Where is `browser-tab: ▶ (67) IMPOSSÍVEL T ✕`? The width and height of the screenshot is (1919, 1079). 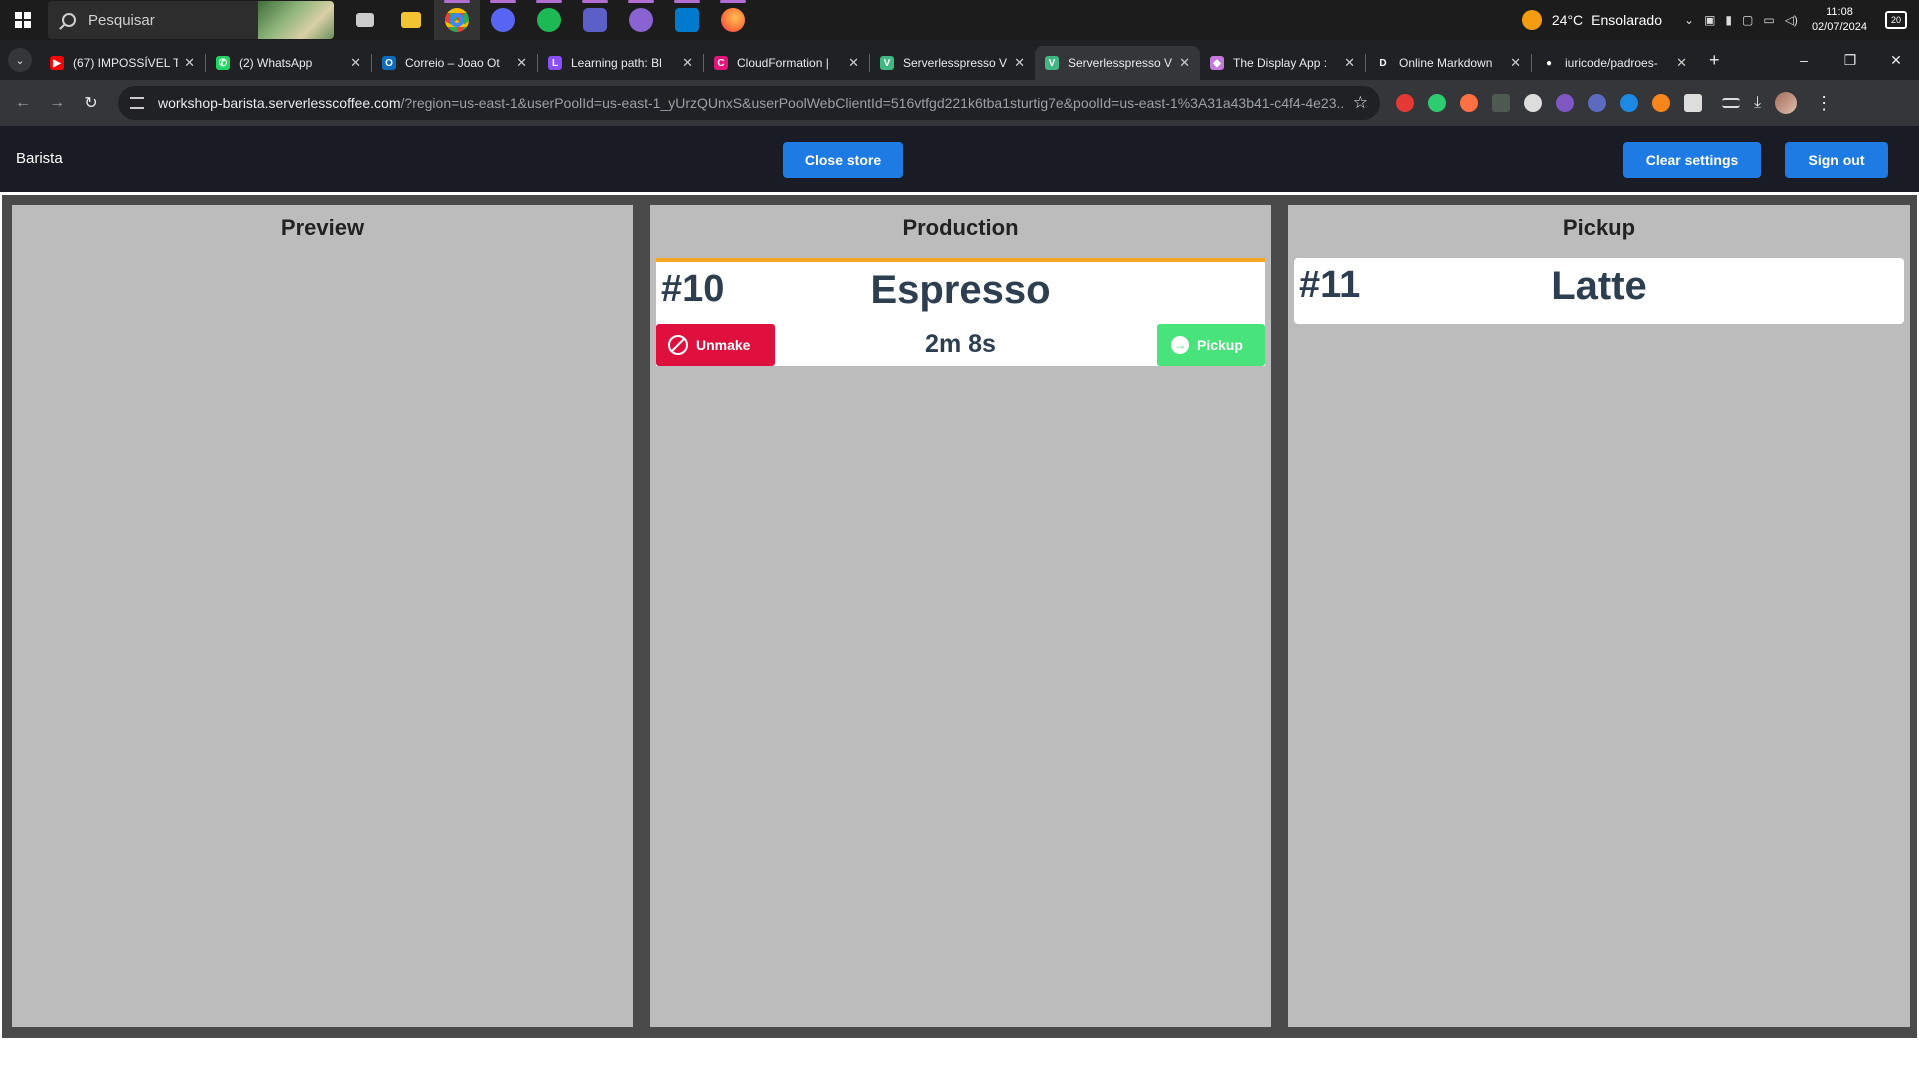
browser-tab: ▶ (67) IMPOSSÍVEL T ✕ is located at coordinates (122, 63).